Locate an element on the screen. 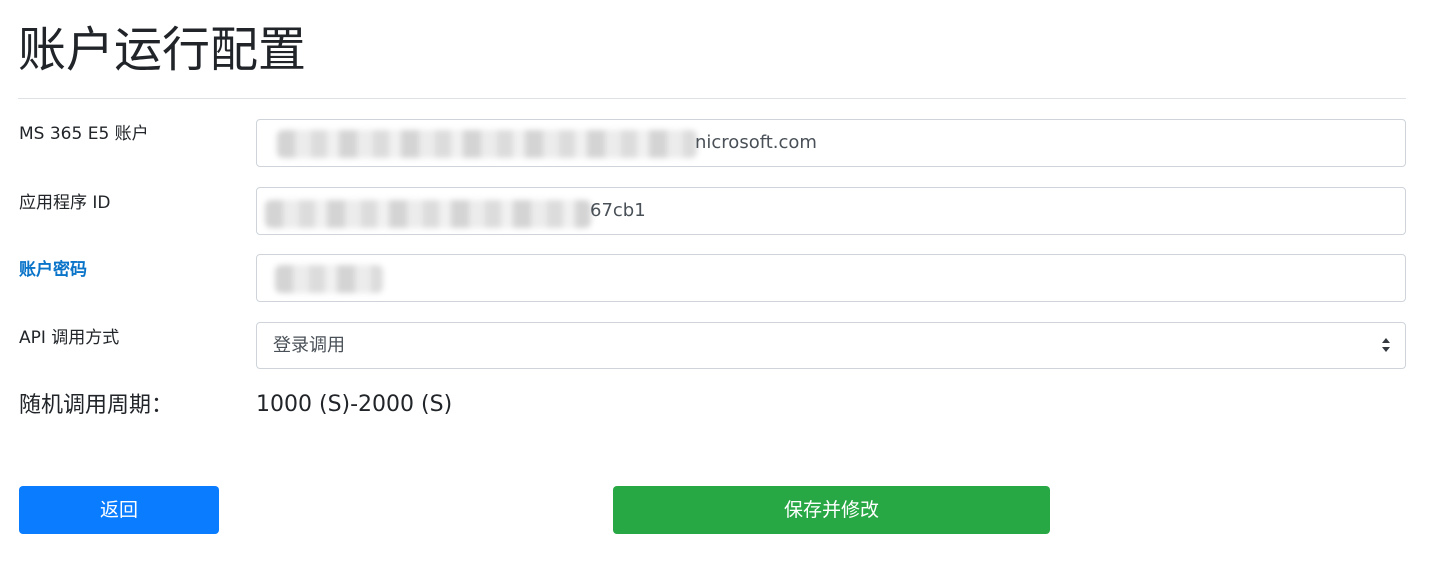 The image size is (1438, 575). back-button: 返回 is located at coordinates (119, 510).